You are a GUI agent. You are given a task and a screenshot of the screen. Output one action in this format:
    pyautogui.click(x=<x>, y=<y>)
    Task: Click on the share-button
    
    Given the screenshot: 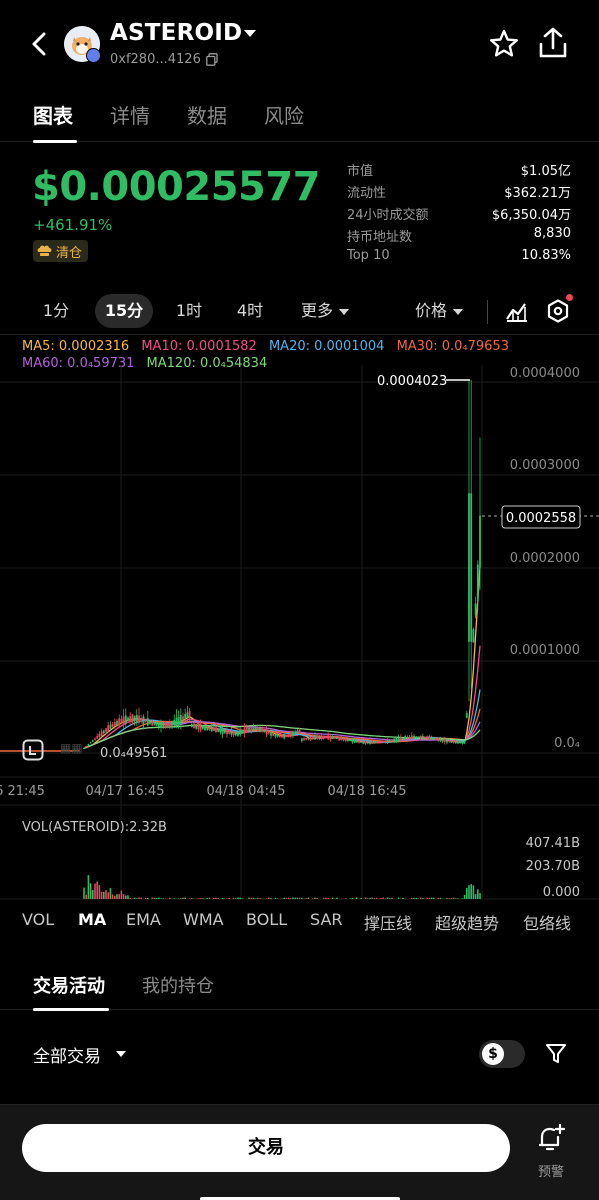 What is the action you would take?
    pyautogui.click(x=553, y=43)
    